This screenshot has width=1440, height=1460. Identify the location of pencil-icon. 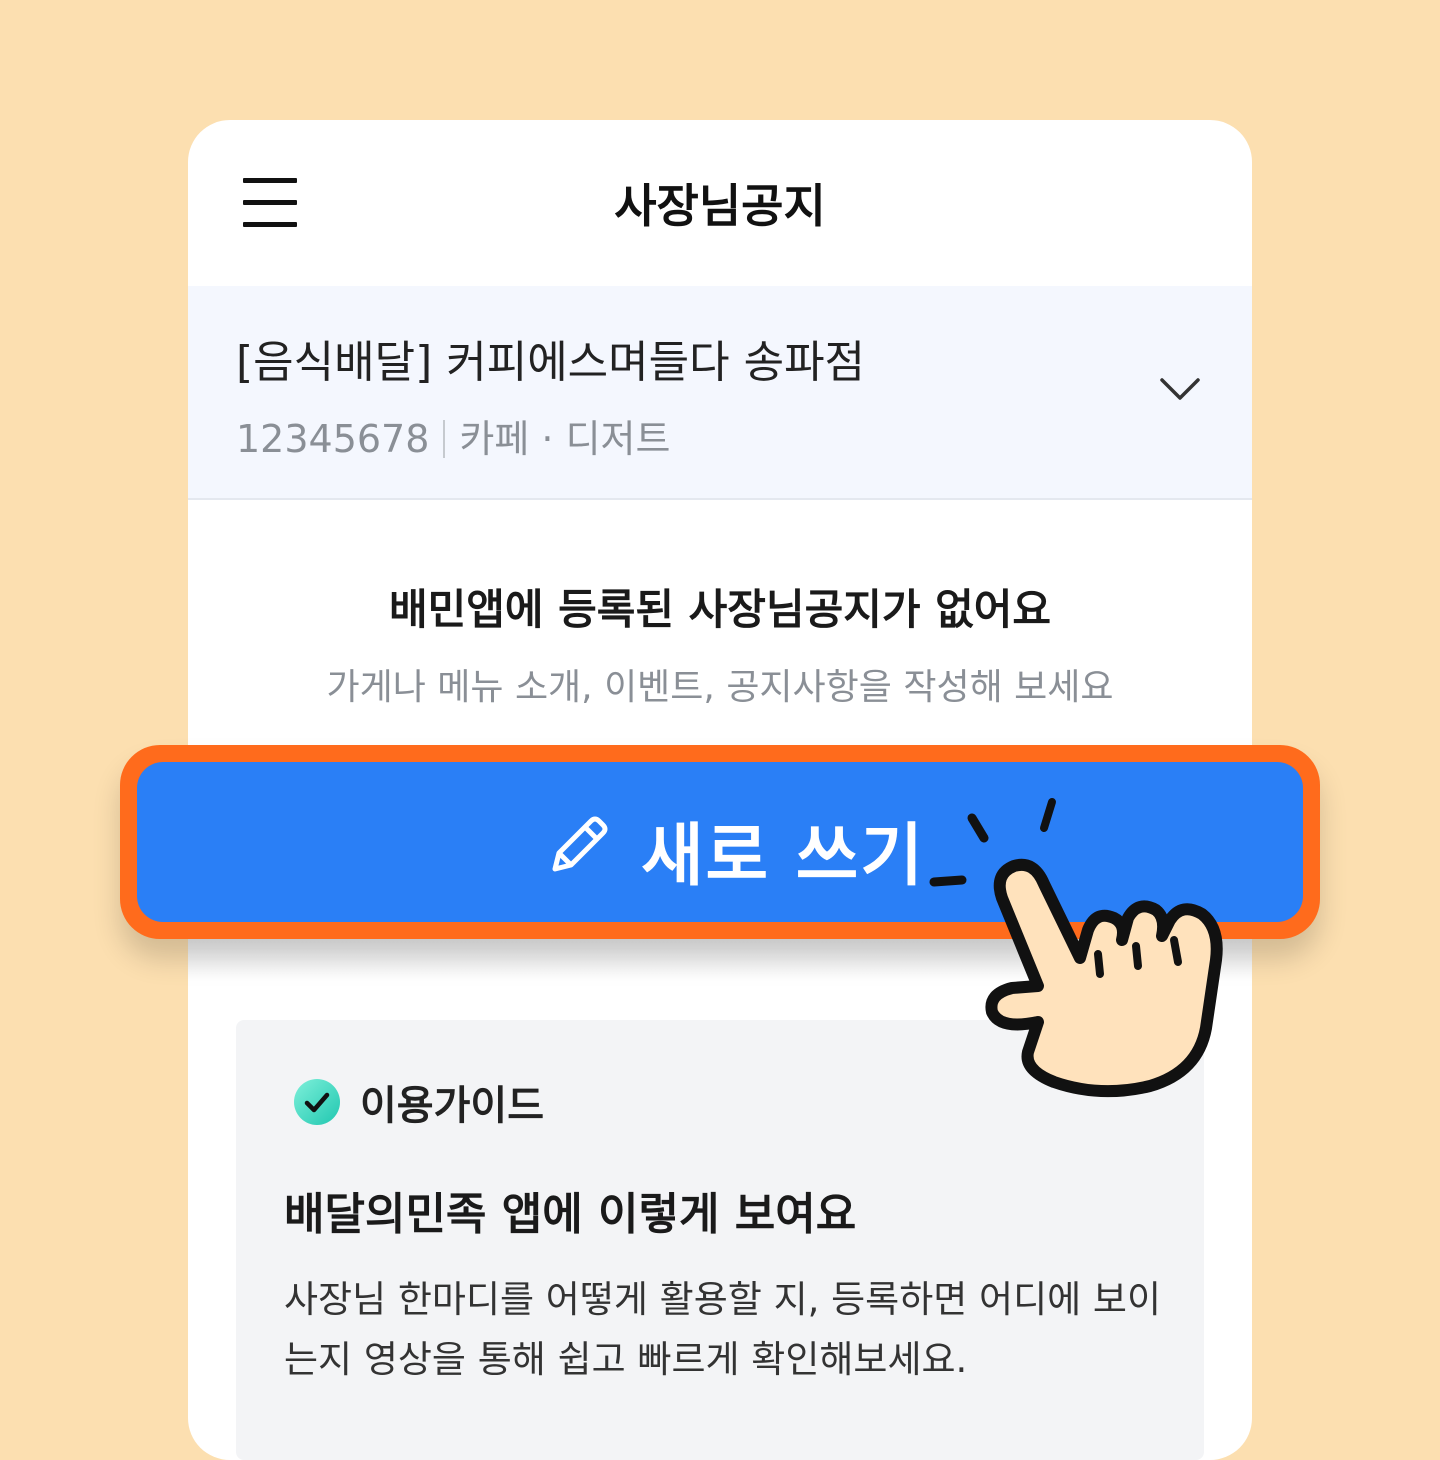
(580, 844).